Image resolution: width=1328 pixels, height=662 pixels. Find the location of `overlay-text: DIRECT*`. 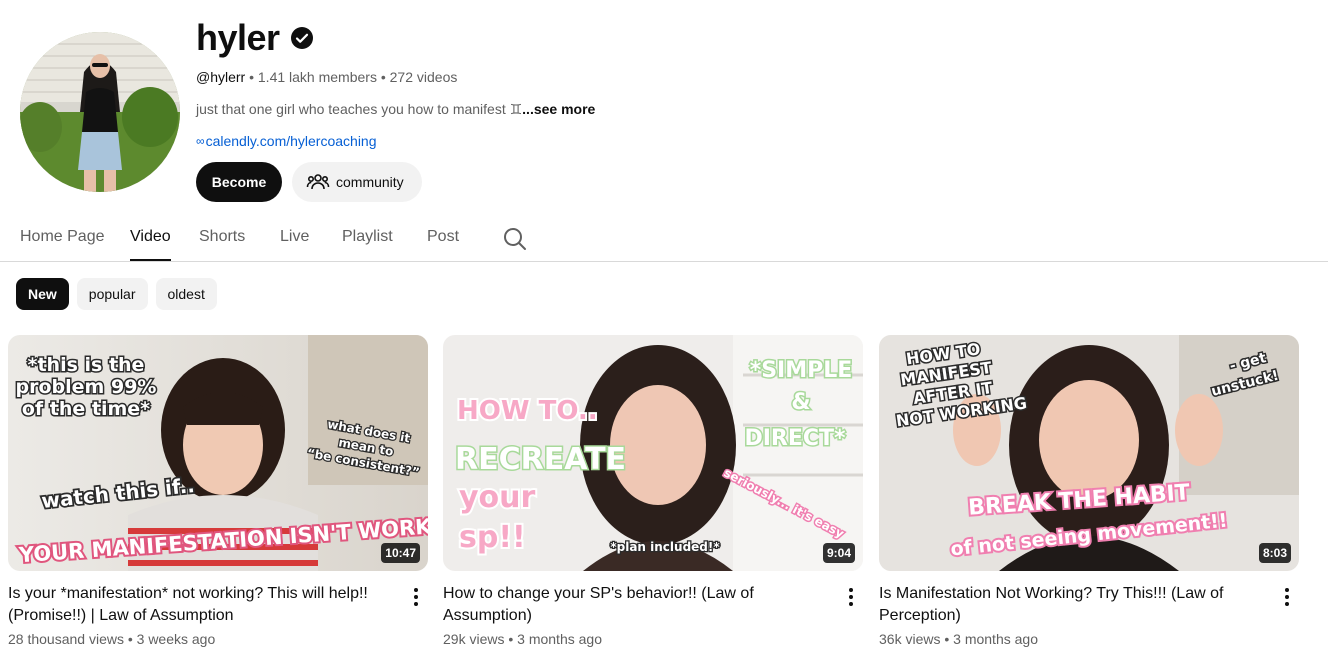

overlay-text: DIRECT* is located at coordinates (795, 438).